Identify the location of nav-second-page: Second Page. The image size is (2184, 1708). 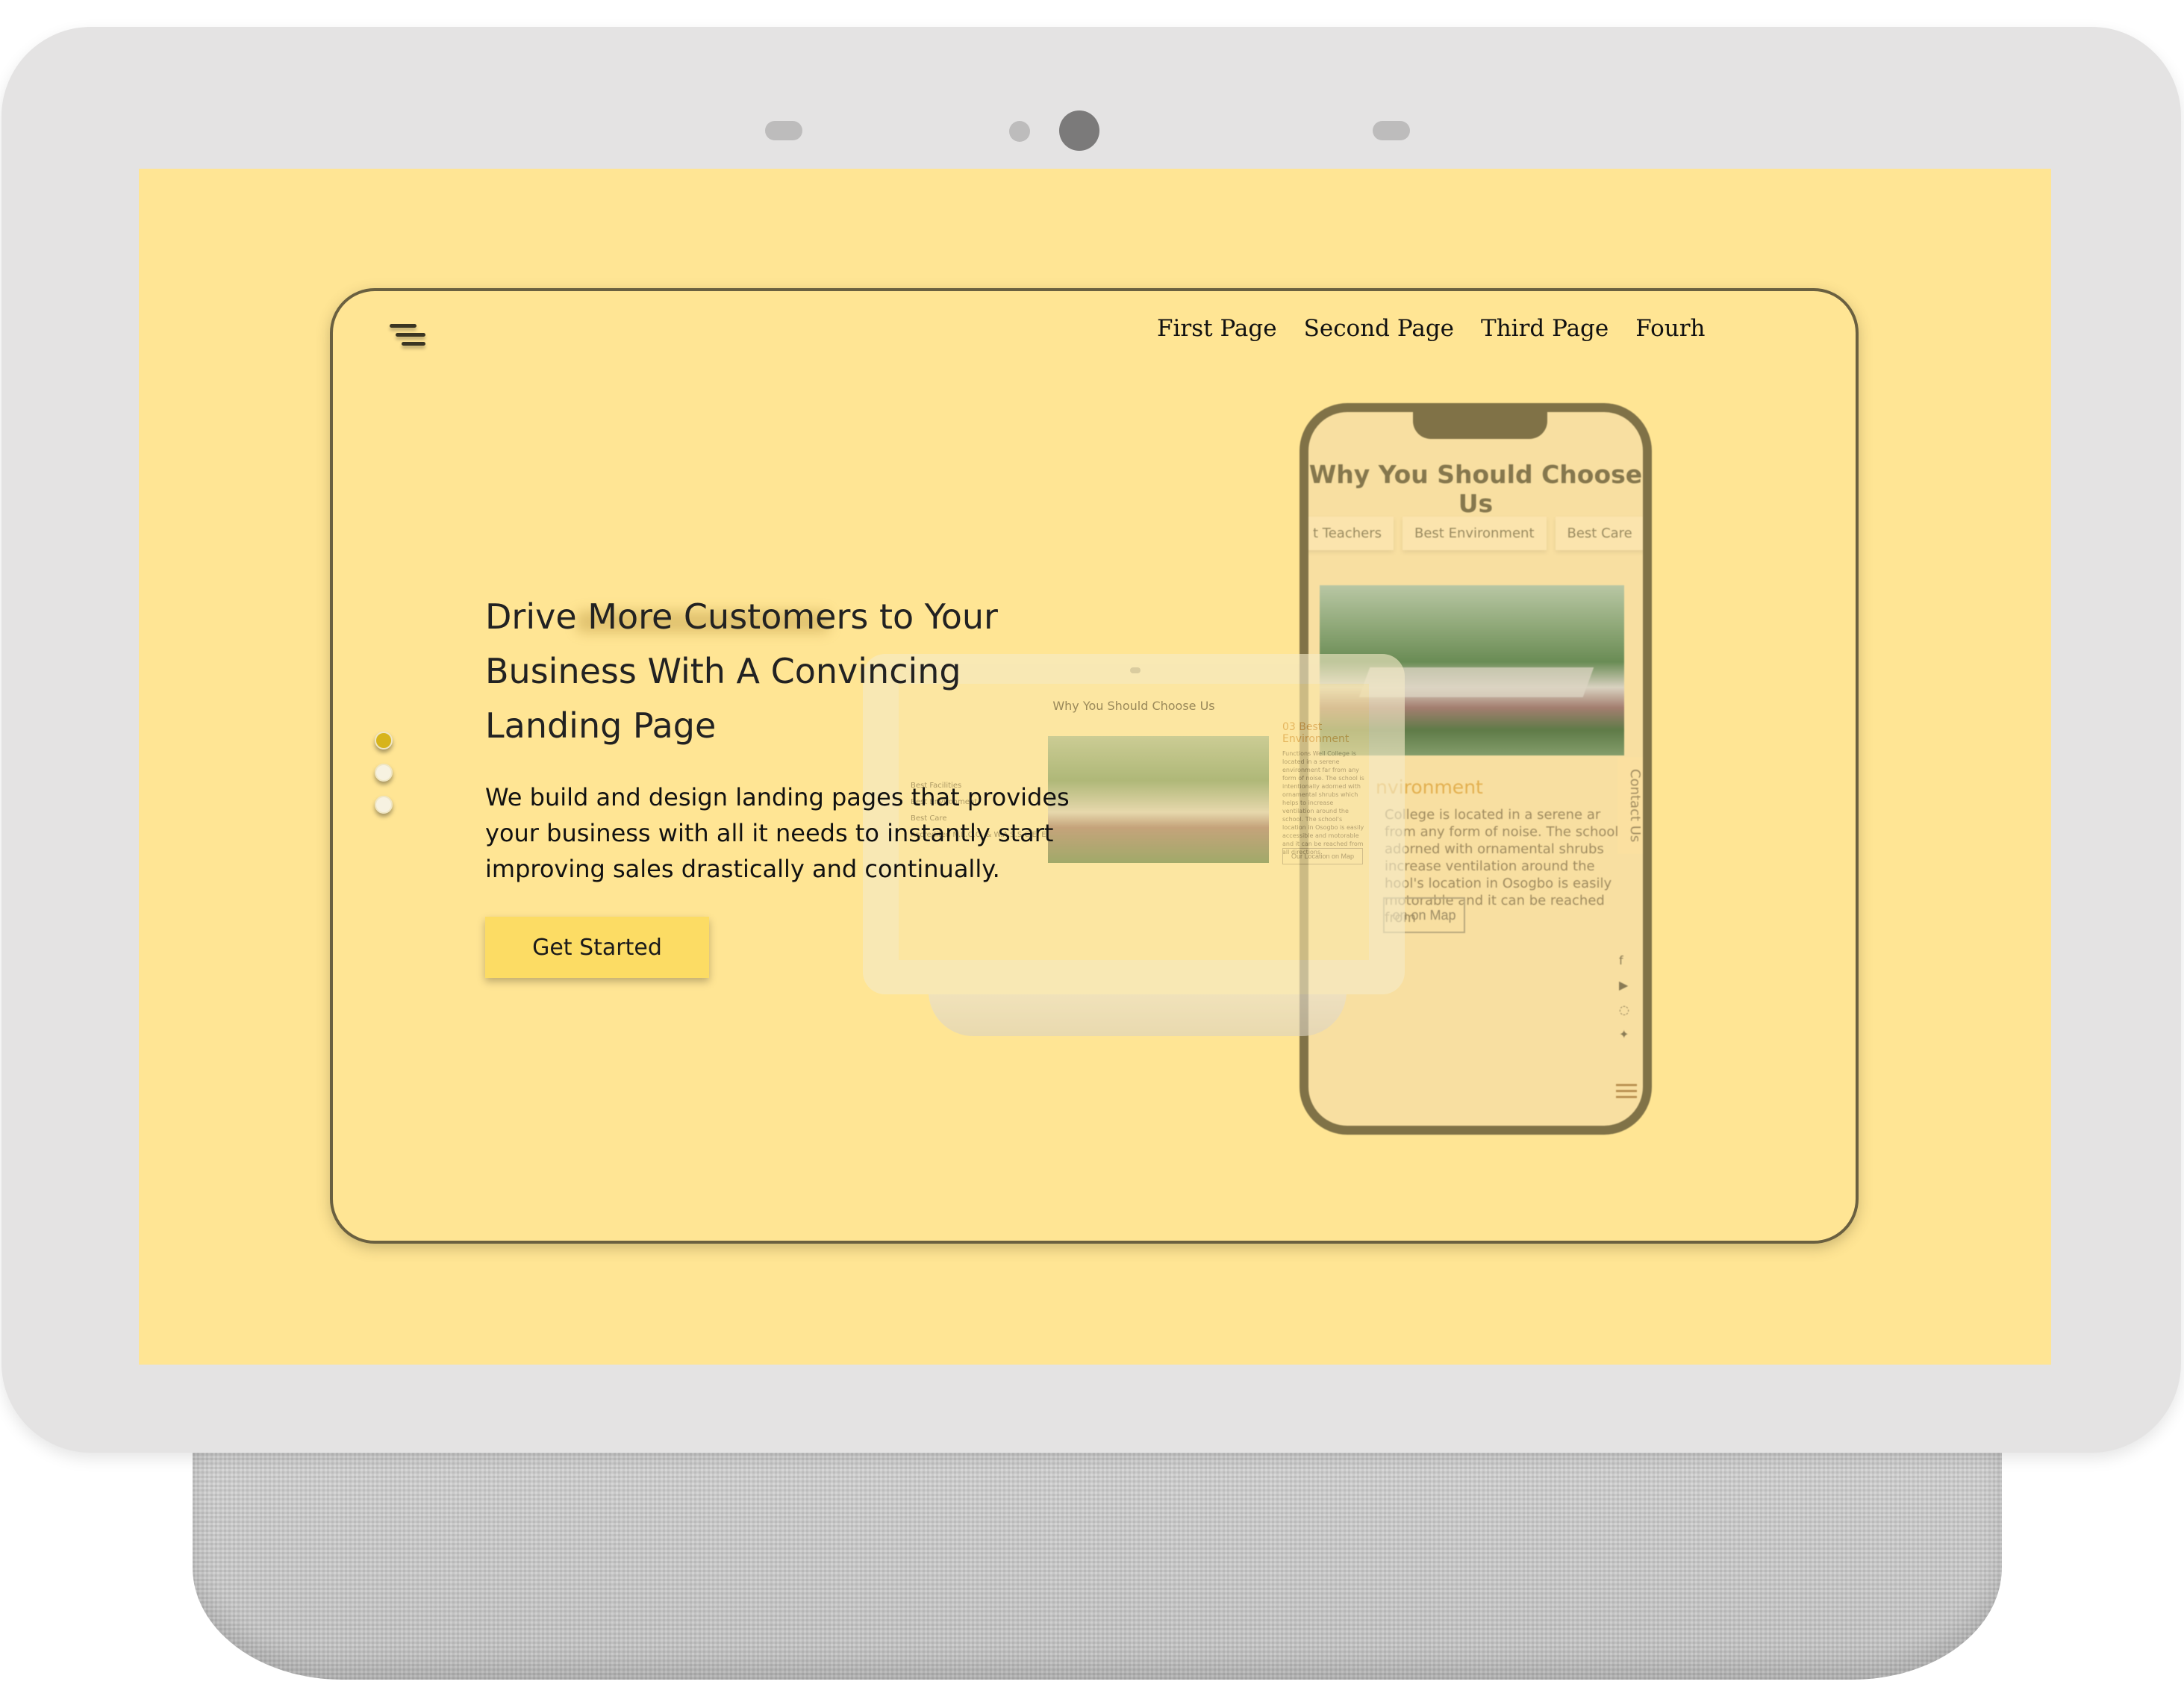
(1379, 328).